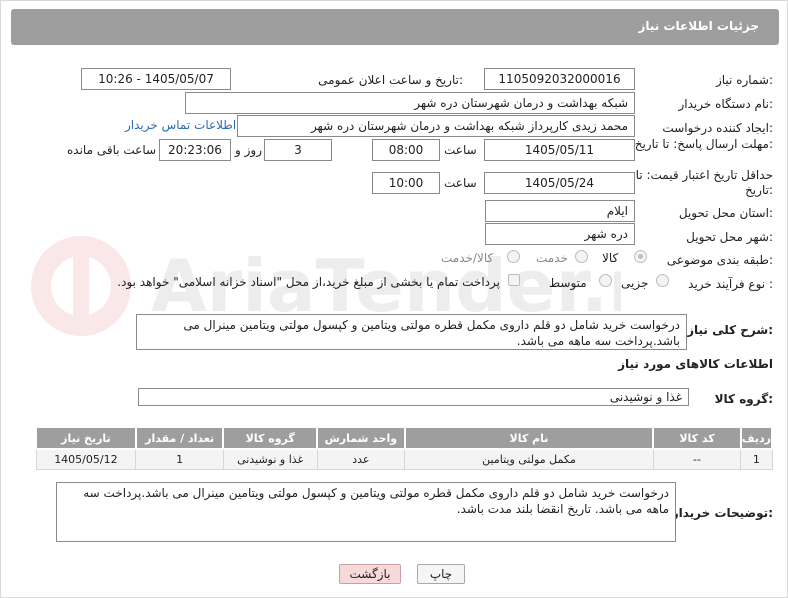  I want to click on buyer-org-label: نام دستگاه خریدار:, so click(726, 104).